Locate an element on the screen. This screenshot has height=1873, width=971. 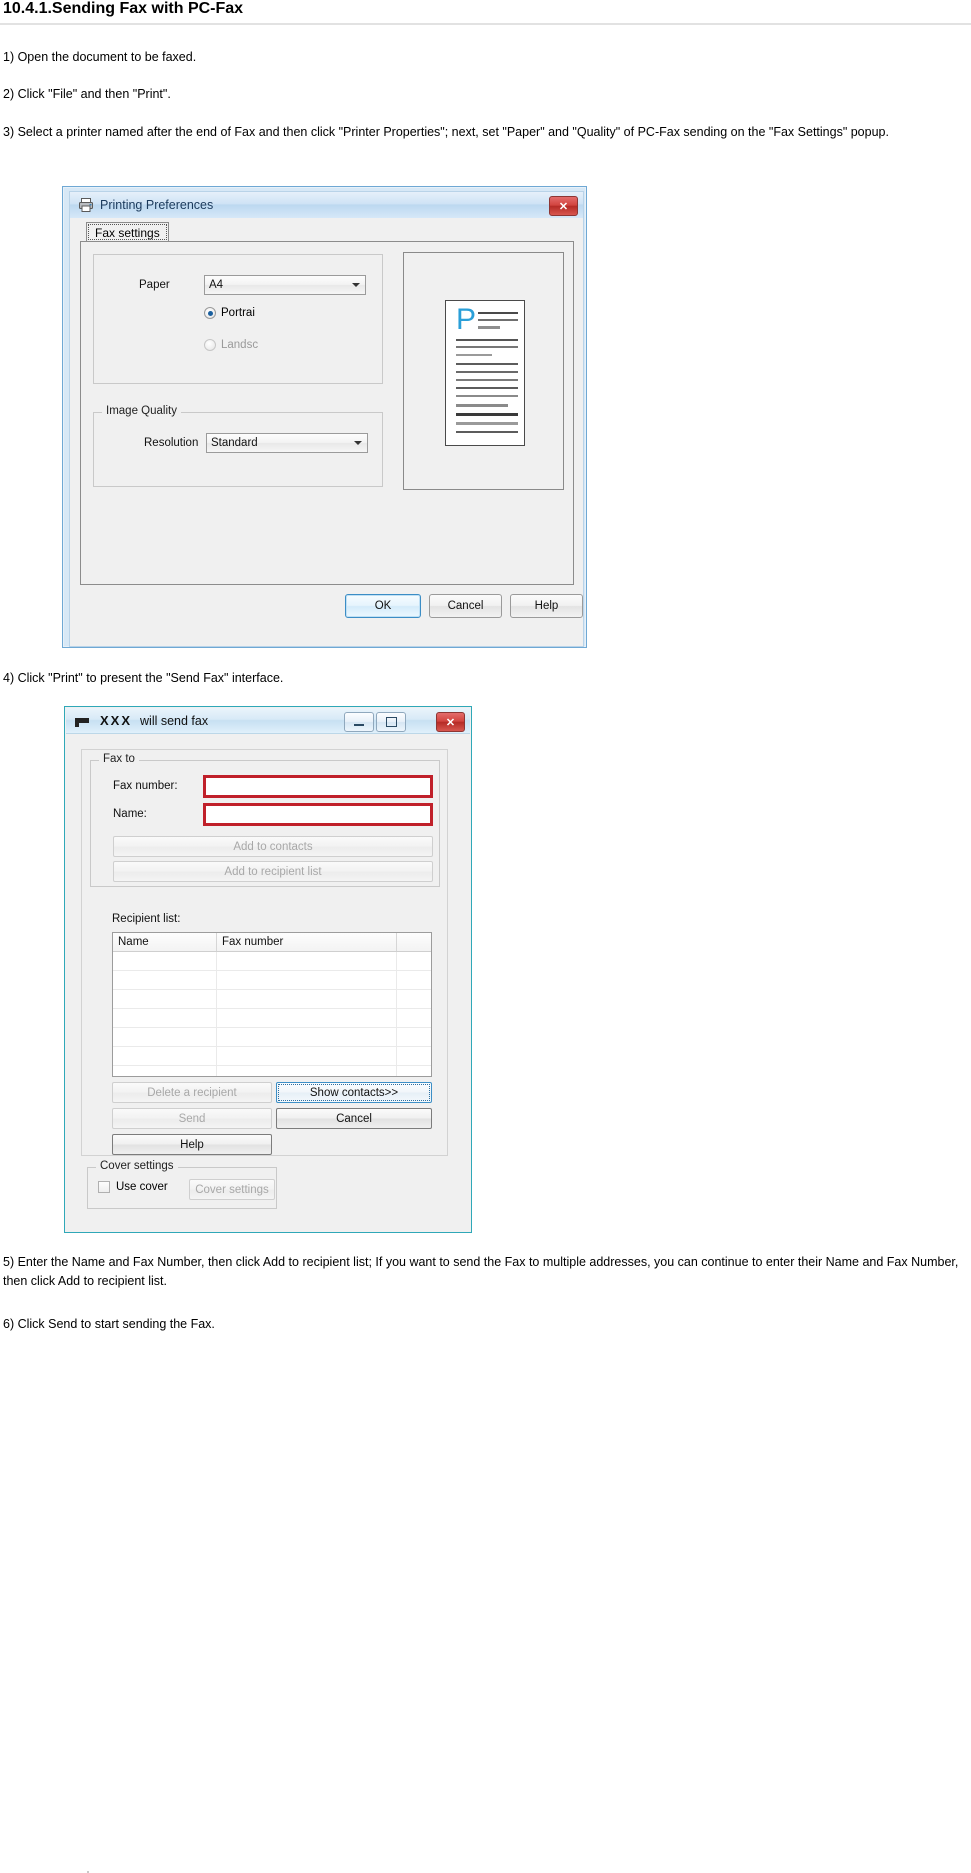
paper-size-select: A4 is located at coordinates (285, 285).